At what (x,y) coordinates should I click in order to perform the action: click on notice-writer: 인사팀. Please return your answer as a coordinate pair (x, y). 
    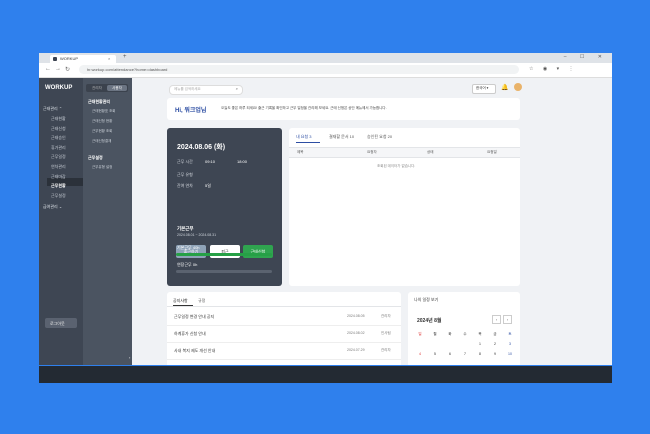
    Looking at the image, I should click on (386, 333).